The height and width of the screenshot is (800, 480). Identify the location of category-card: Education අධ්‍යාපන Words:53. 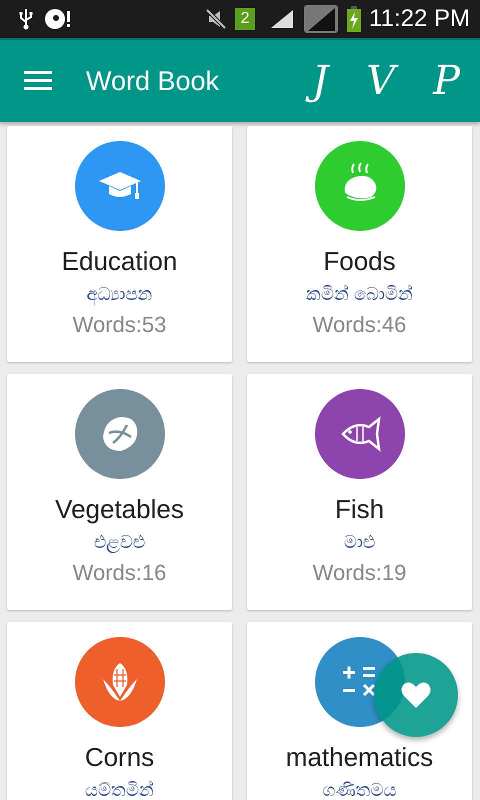
(119, 244).